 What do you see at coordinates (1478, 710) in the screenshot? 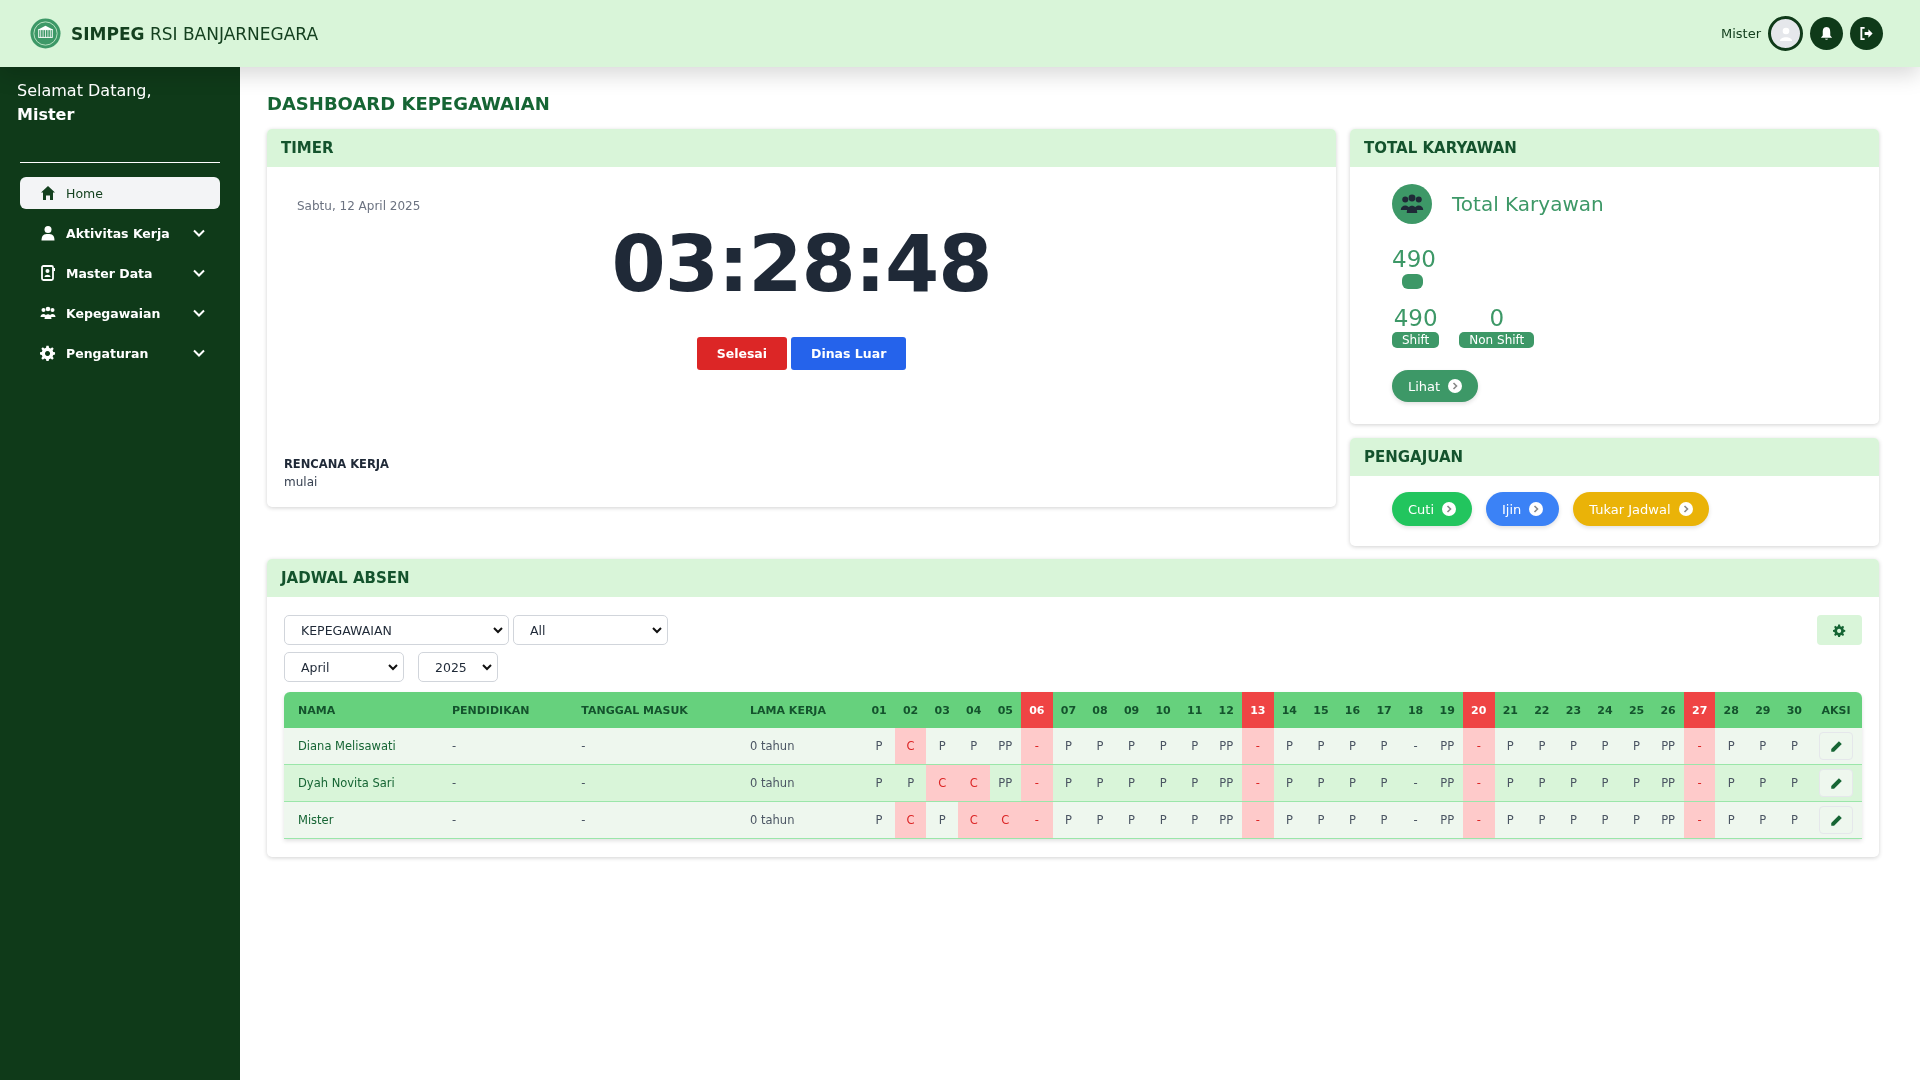
I see `day-header: 20` at bounding box center [1478, 710].